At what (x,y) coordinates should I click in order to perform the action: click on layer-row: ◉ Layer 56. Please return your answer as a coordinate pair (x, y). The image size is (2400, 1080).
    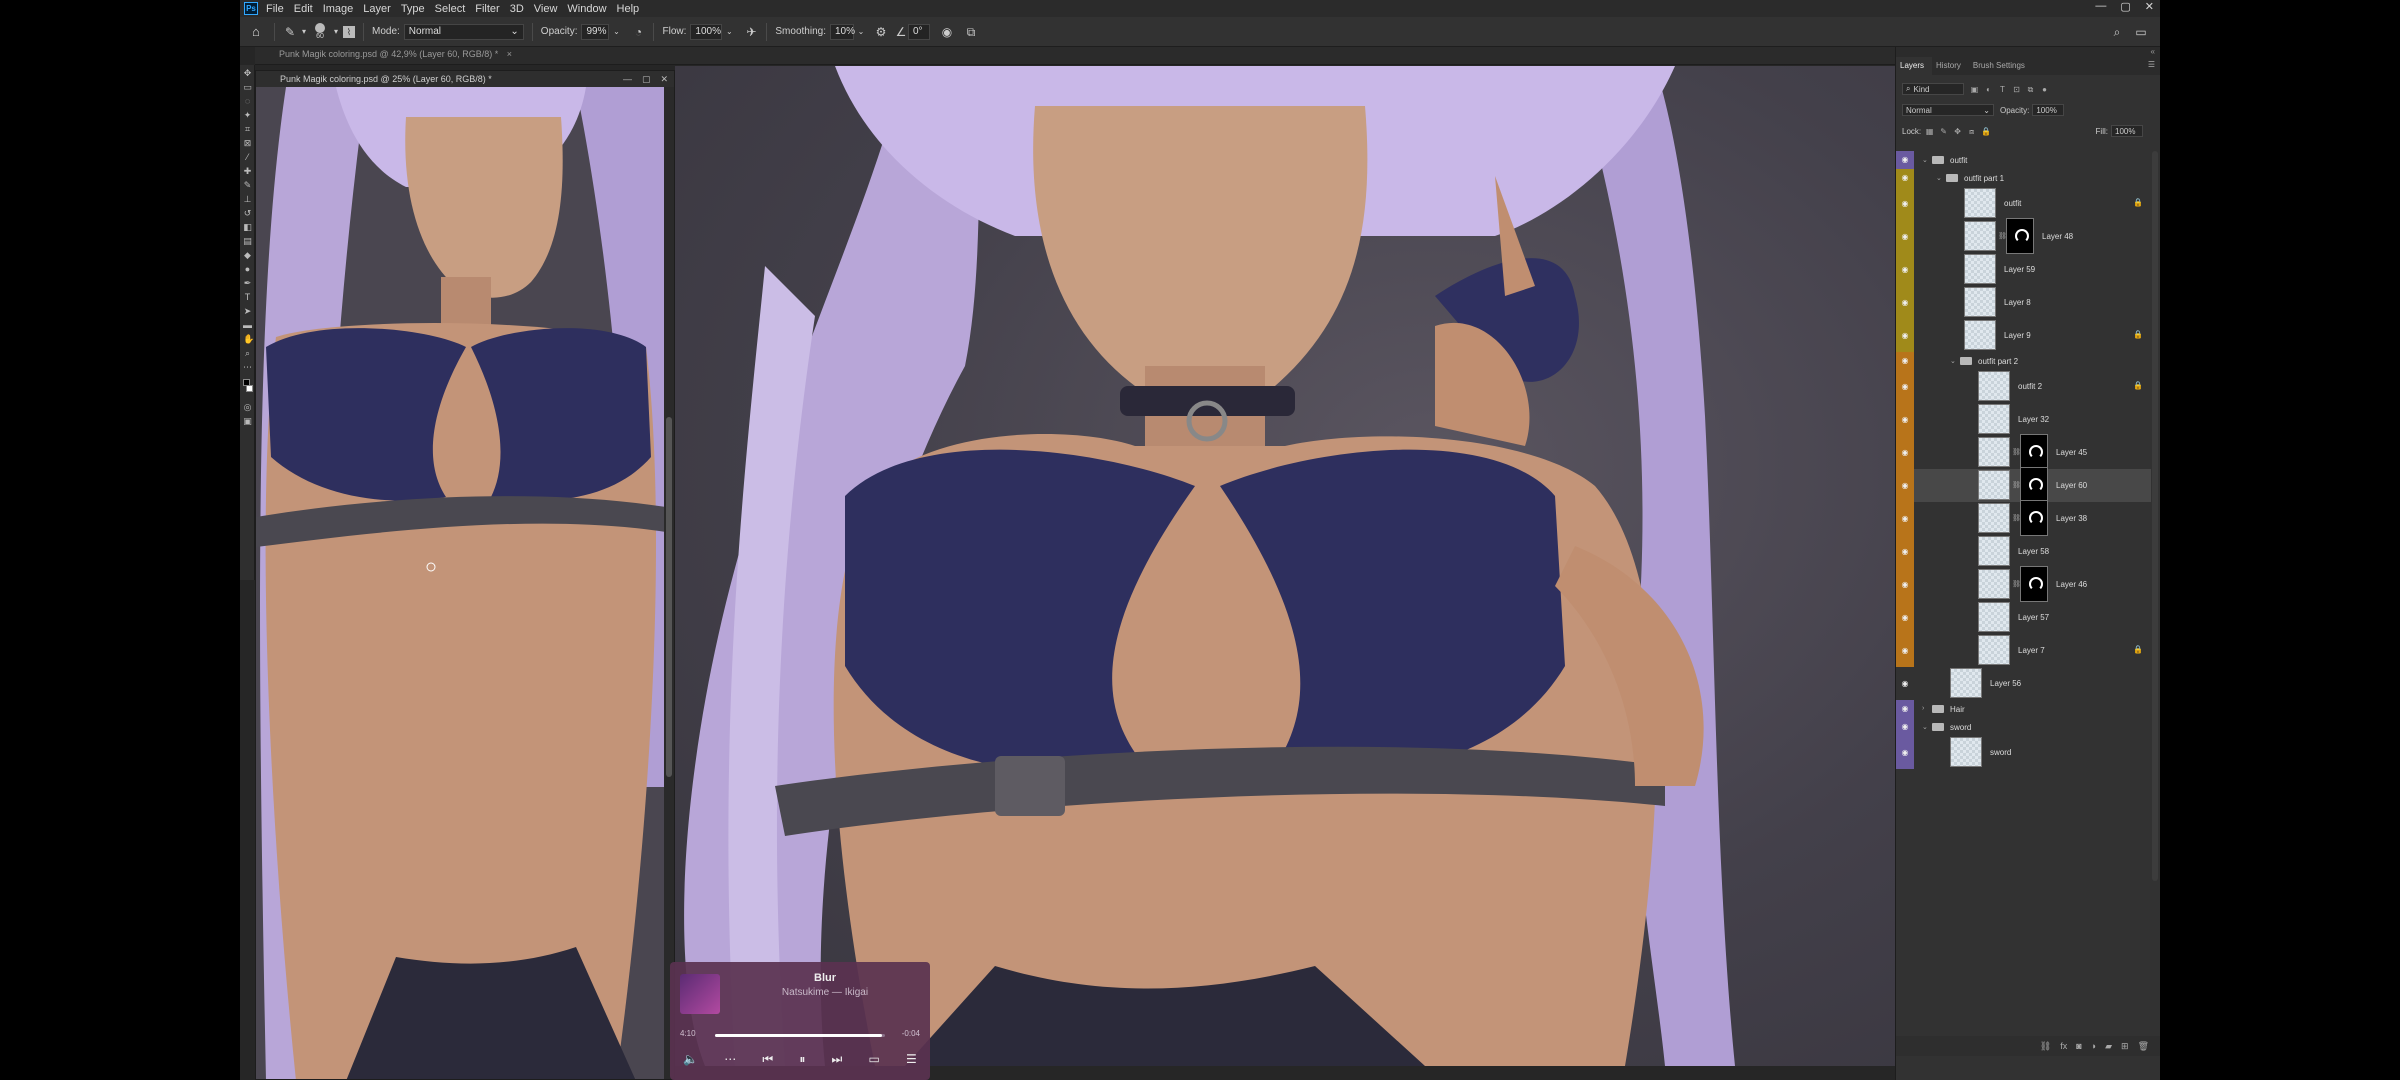
    Looking at the image, I should click on (2023, 683).